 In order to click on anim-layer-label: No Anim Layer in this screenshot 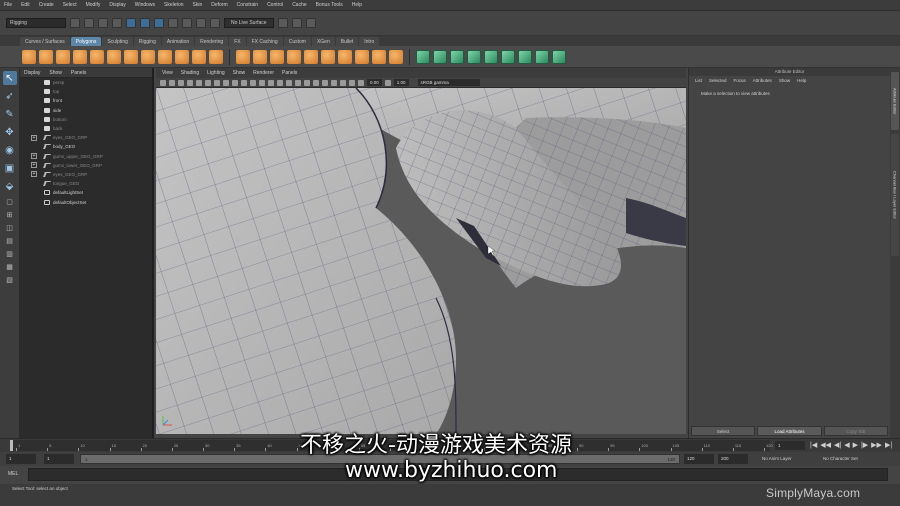, I will do `click(777, 458)`.